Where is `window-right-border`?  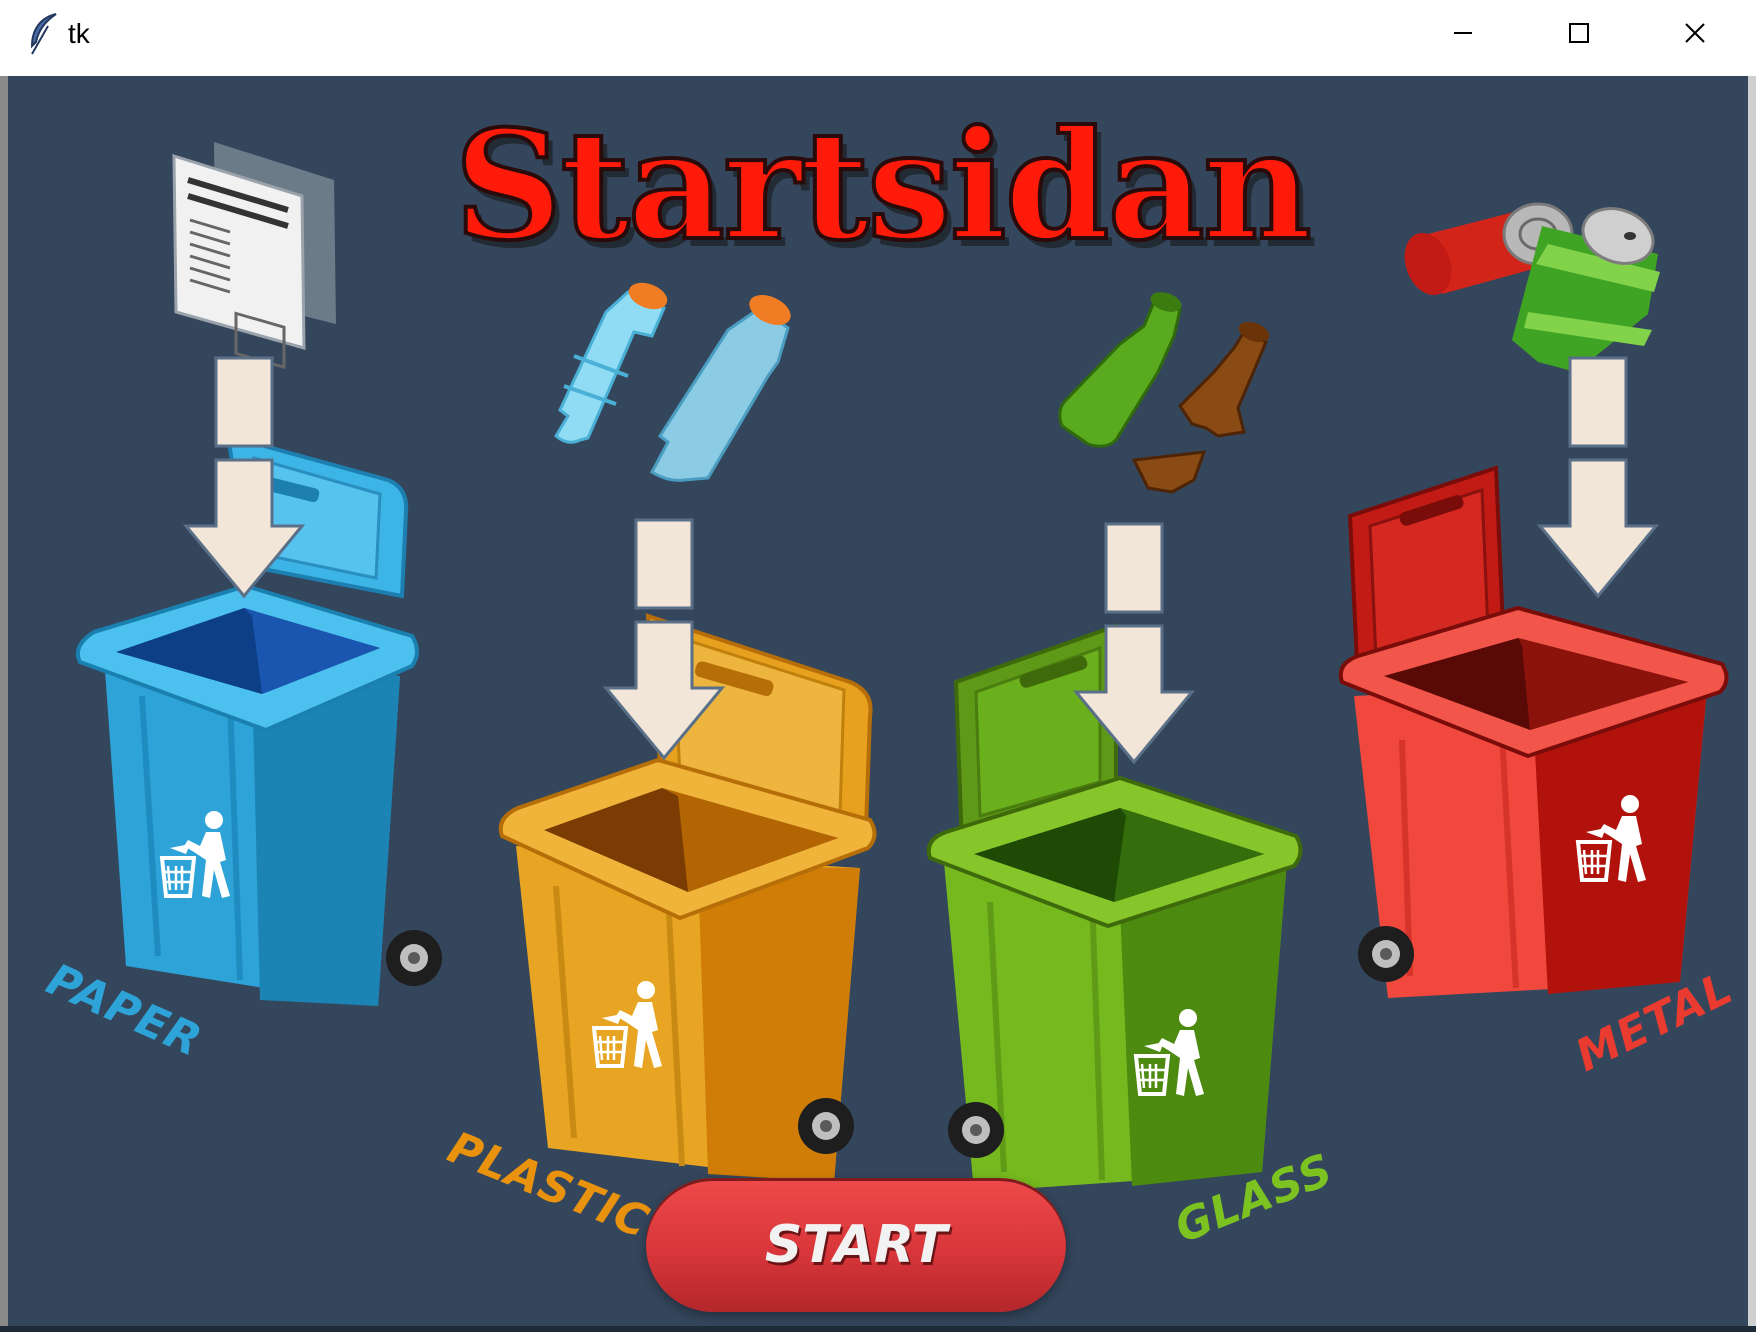 window-right-border is located at coordinates (1752, 701).